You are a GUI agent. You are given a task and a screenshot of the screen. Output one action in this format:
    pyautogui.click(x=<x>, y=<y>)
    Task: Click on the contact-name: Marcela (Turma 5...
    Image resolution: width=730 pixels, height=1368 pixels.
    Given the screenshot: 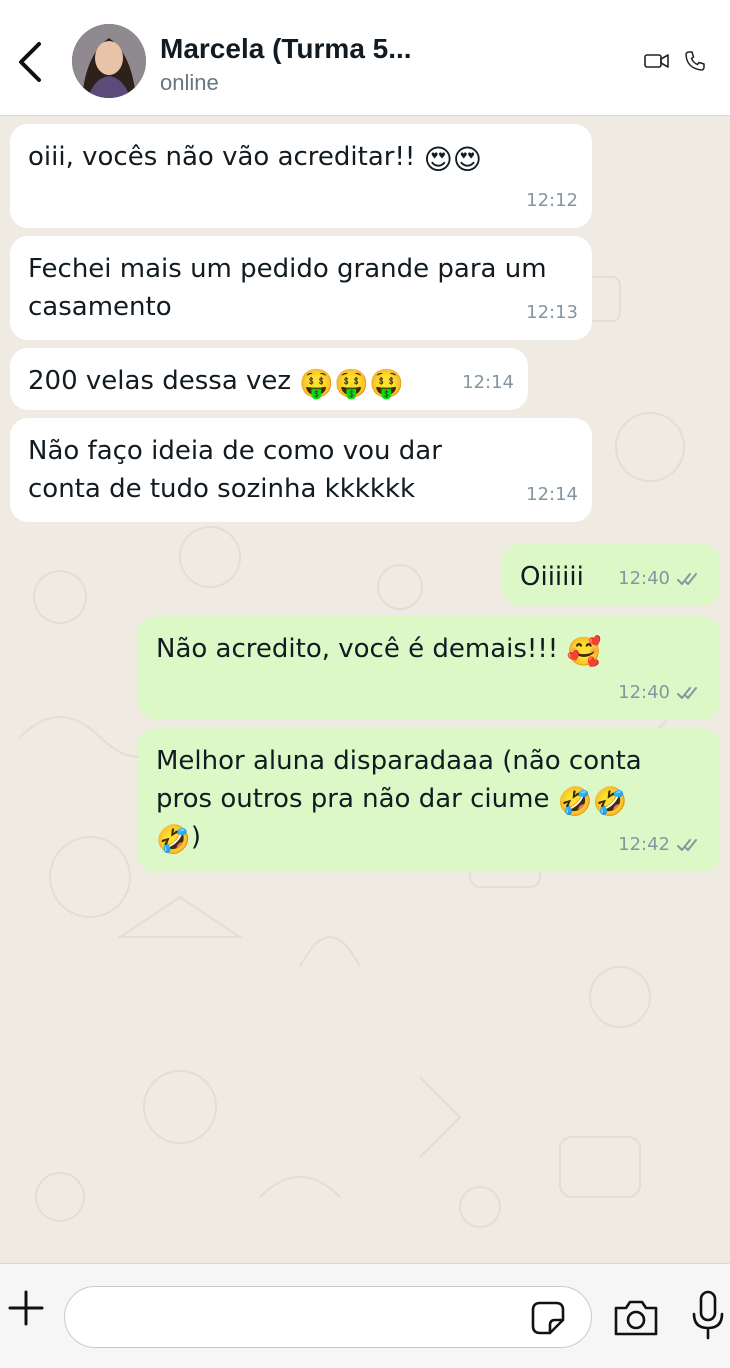 What is the action you would take?
    pyautogui.click(x=286, y=49)
    